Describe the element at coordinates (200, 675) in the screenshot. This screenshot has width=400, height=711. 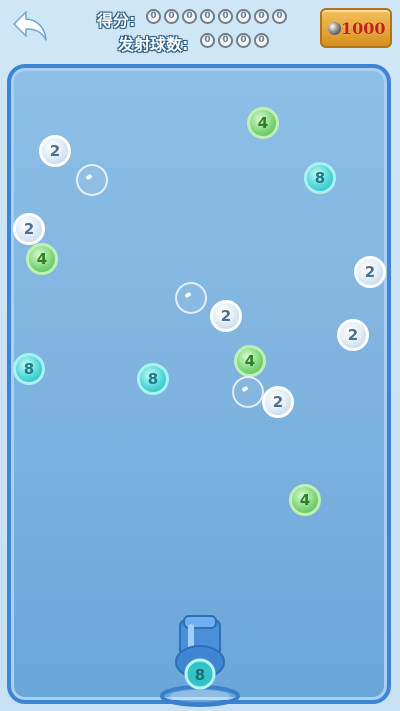
I see `cannon-ball-value: 8` at that location.